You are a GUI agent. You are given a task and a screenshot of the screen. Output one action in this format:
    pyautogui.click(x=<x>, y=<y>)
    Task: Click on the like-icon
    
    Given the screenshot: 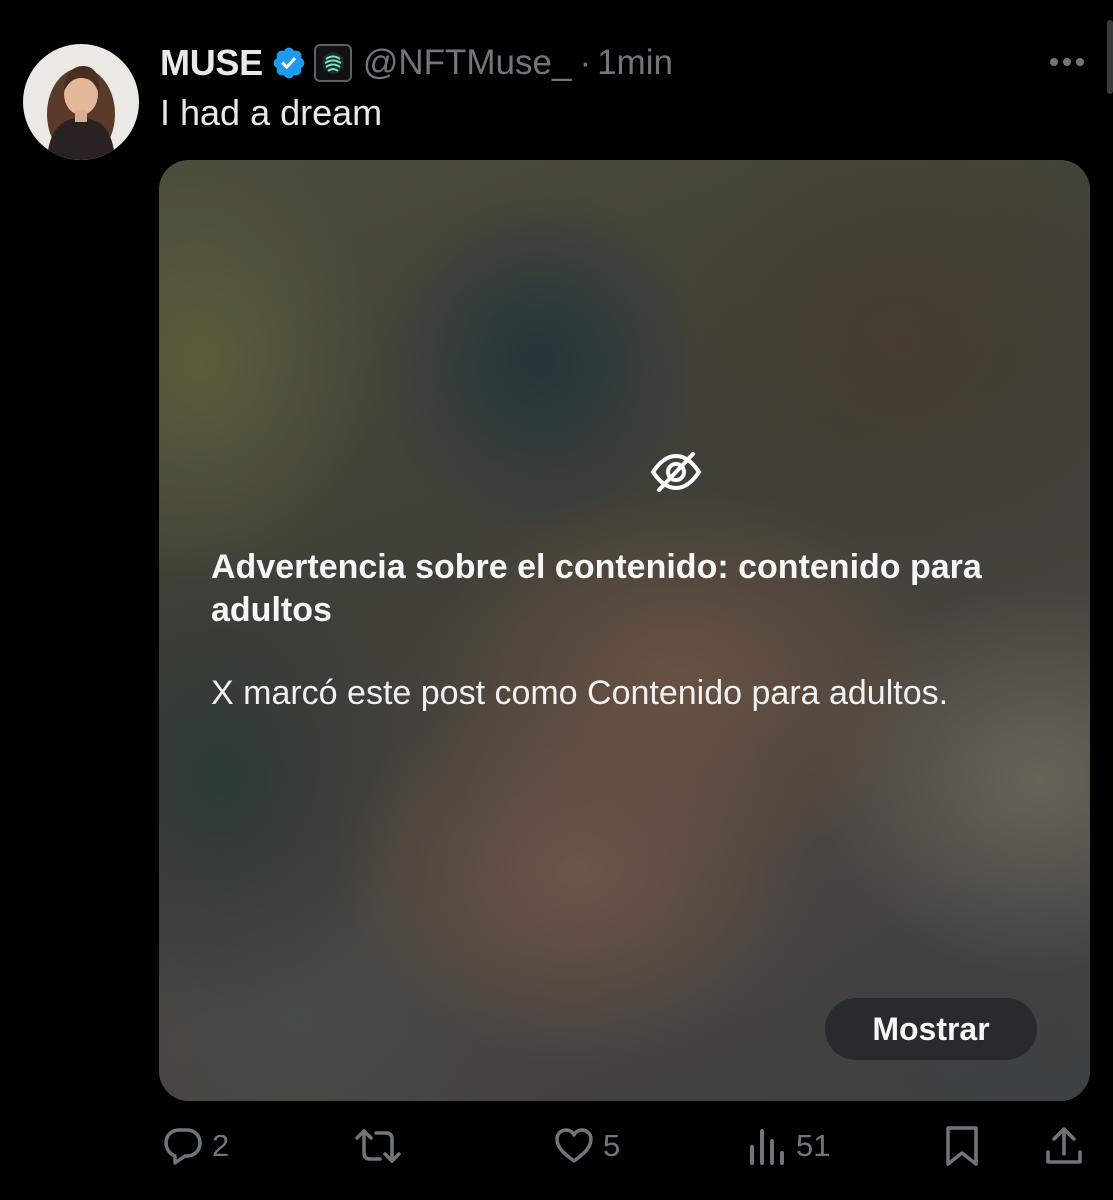 What is the action you would take?
    pyautogui.click(x=574, y=1145)
    